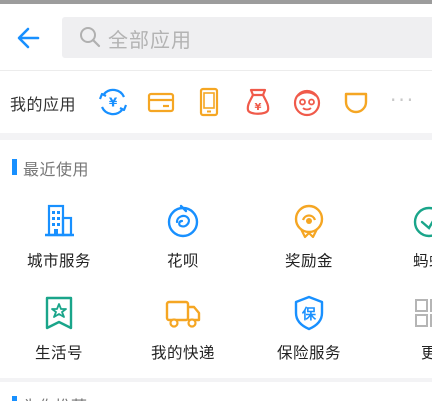 Image resolution: width=432 pixels, height=401 pixels. Describe the element at coordinates (356, 102) in the screenshot. I see `cup-icon` at that location.